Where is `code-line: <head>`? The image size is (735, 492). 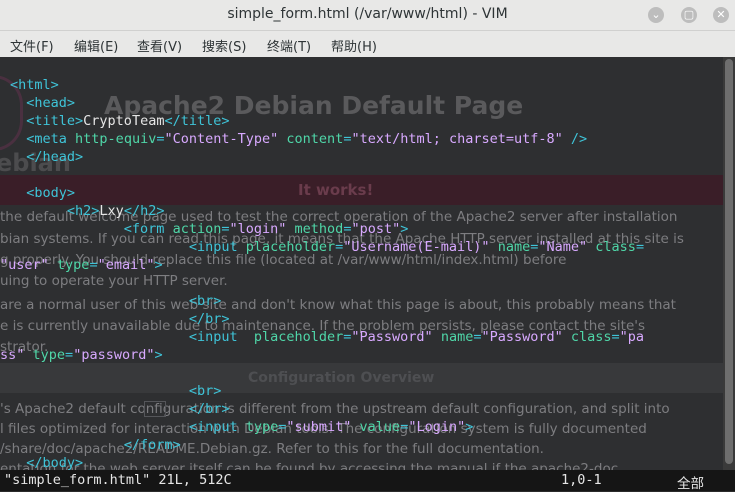
code-line: <head> is located at coordinates (42, 103).